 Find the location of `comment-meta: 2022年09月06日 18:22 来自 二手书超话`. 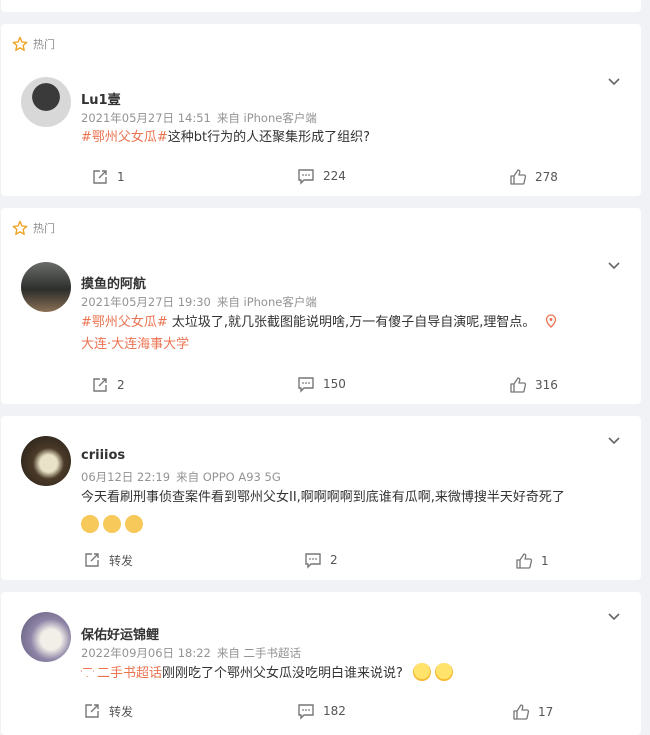

comment-meta: 2022年09月06日 18:22 来自 二手书超话 is located at coordinates (194, 653).